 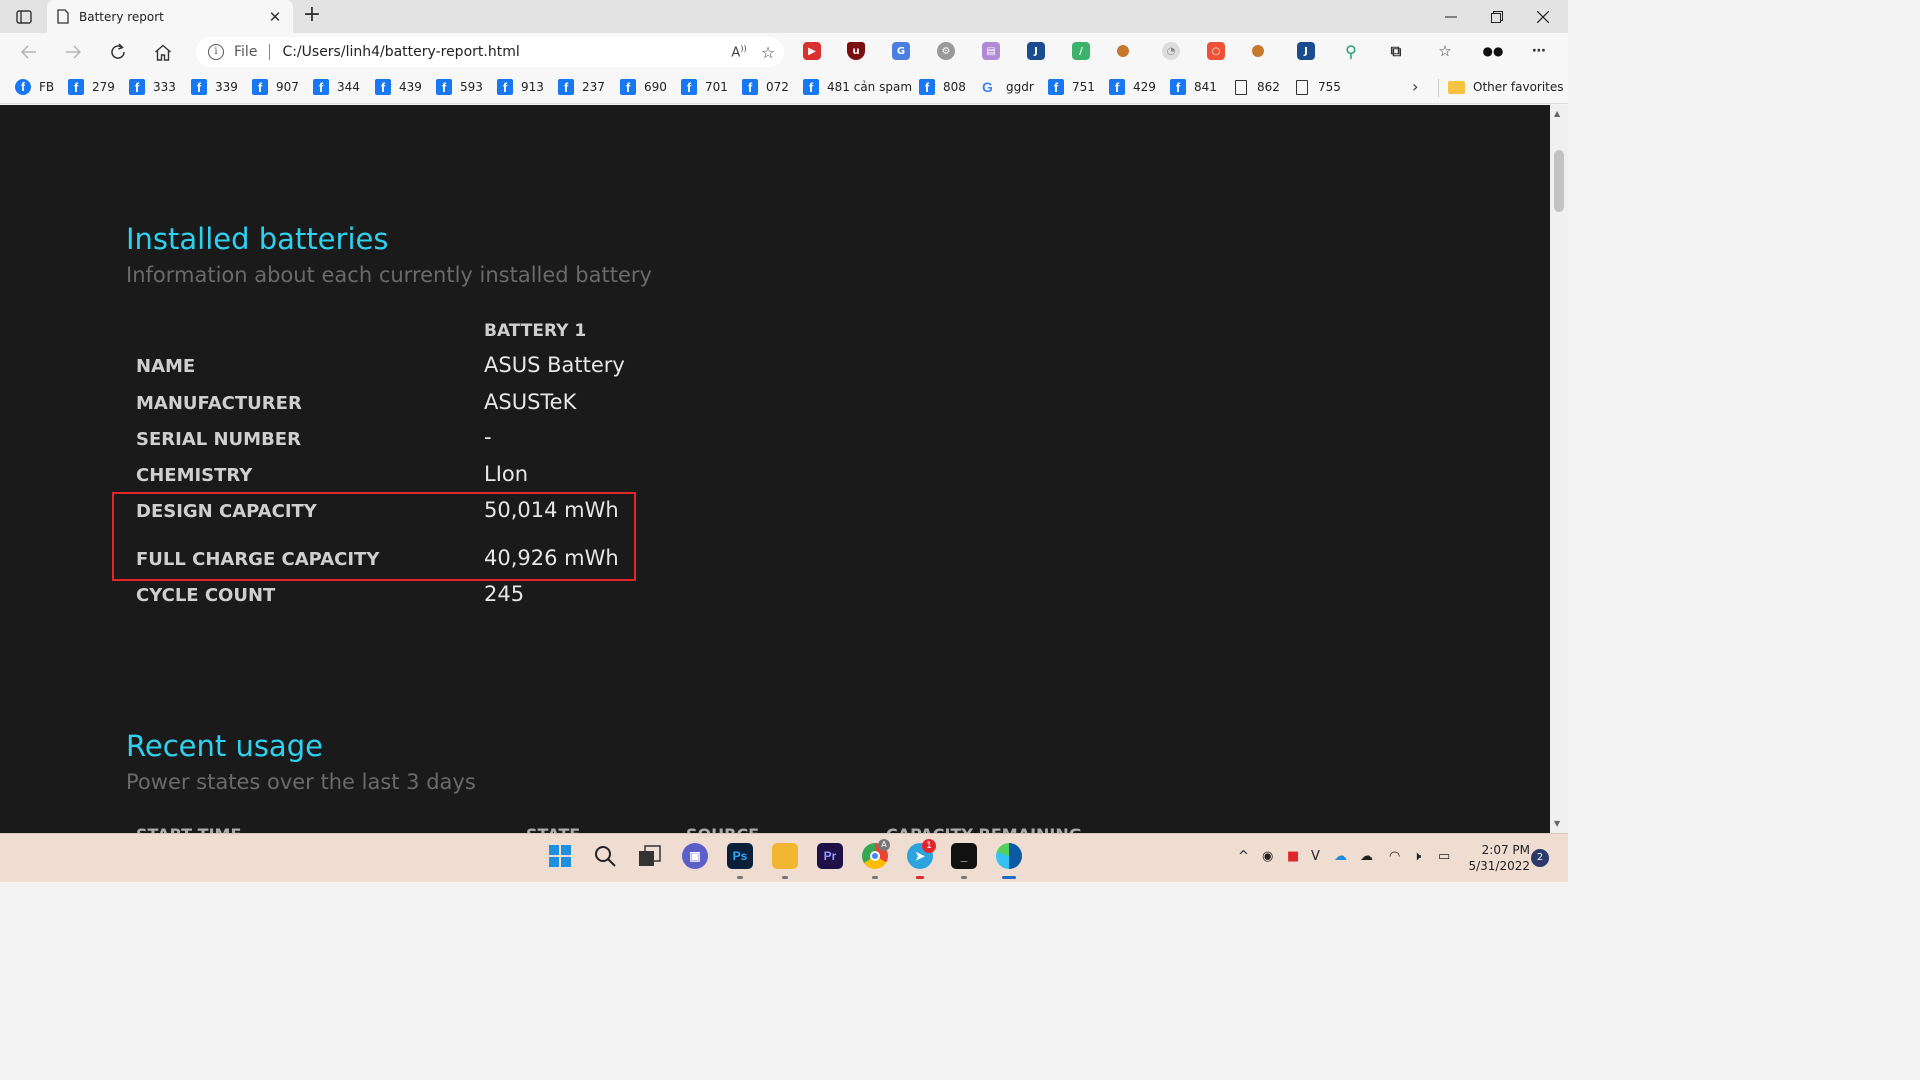 I want to click on forward-button, so click(x=73, y=52).